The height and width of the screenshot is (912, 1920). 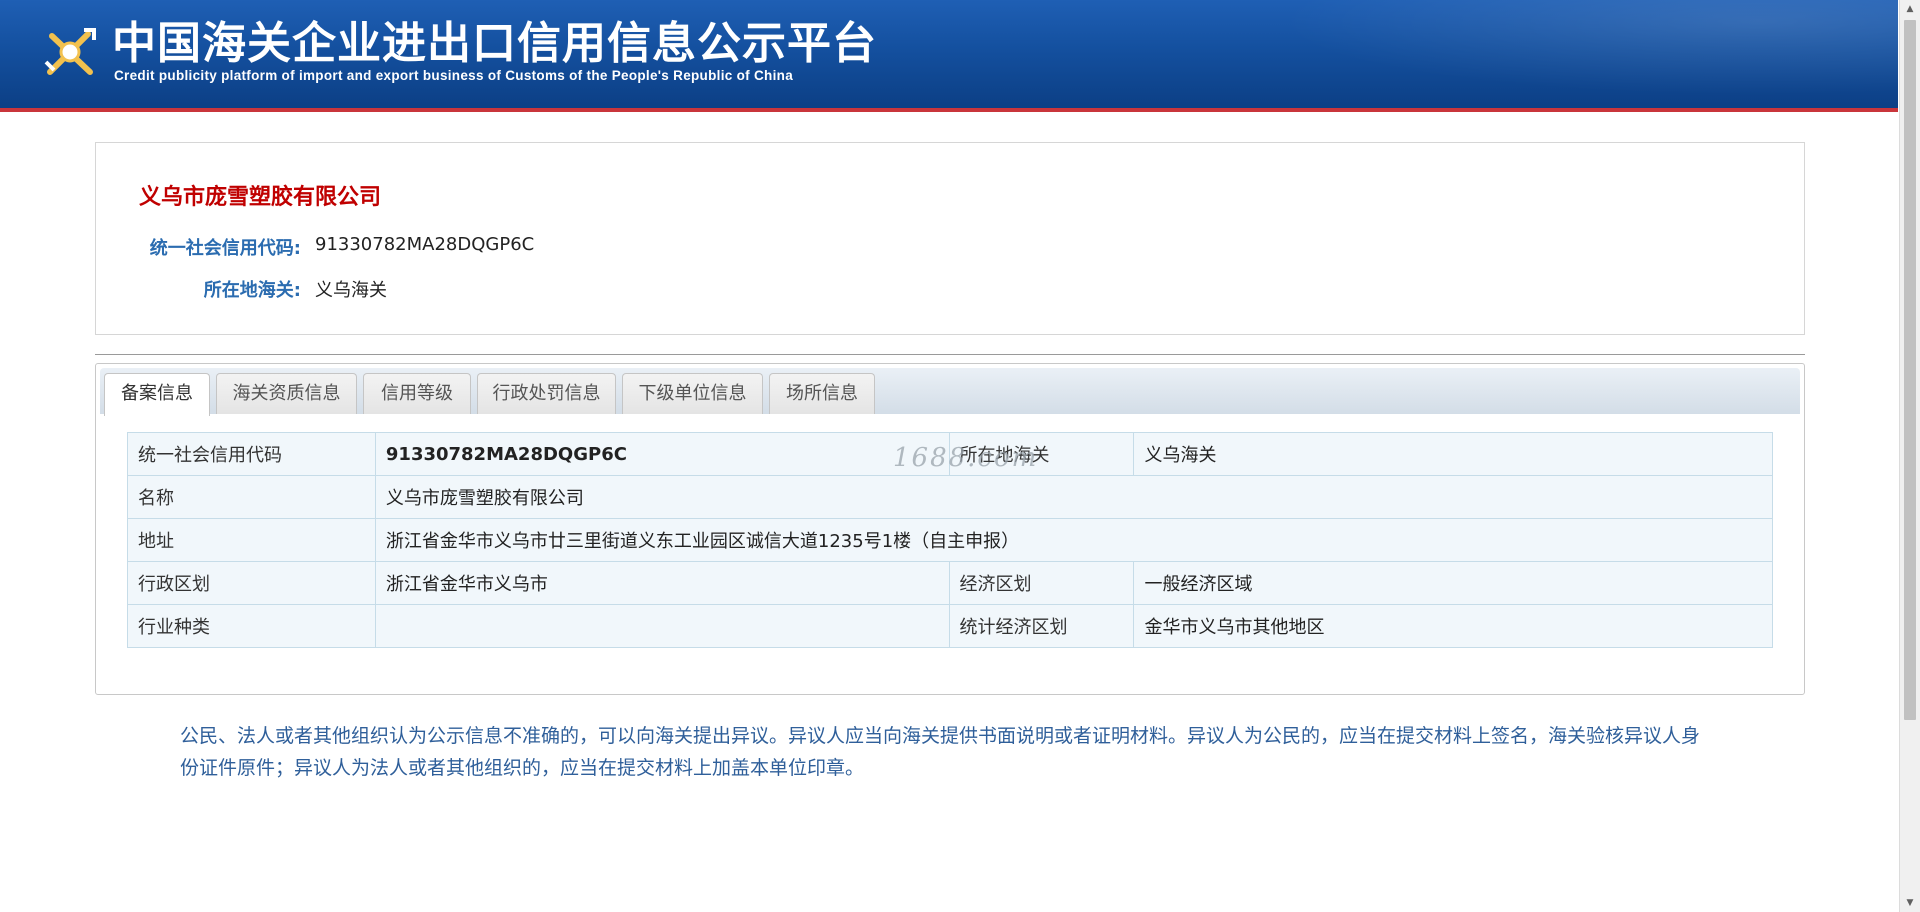 I want to click on tab-premises-info: 场所信息, so click(x=822, y=393).